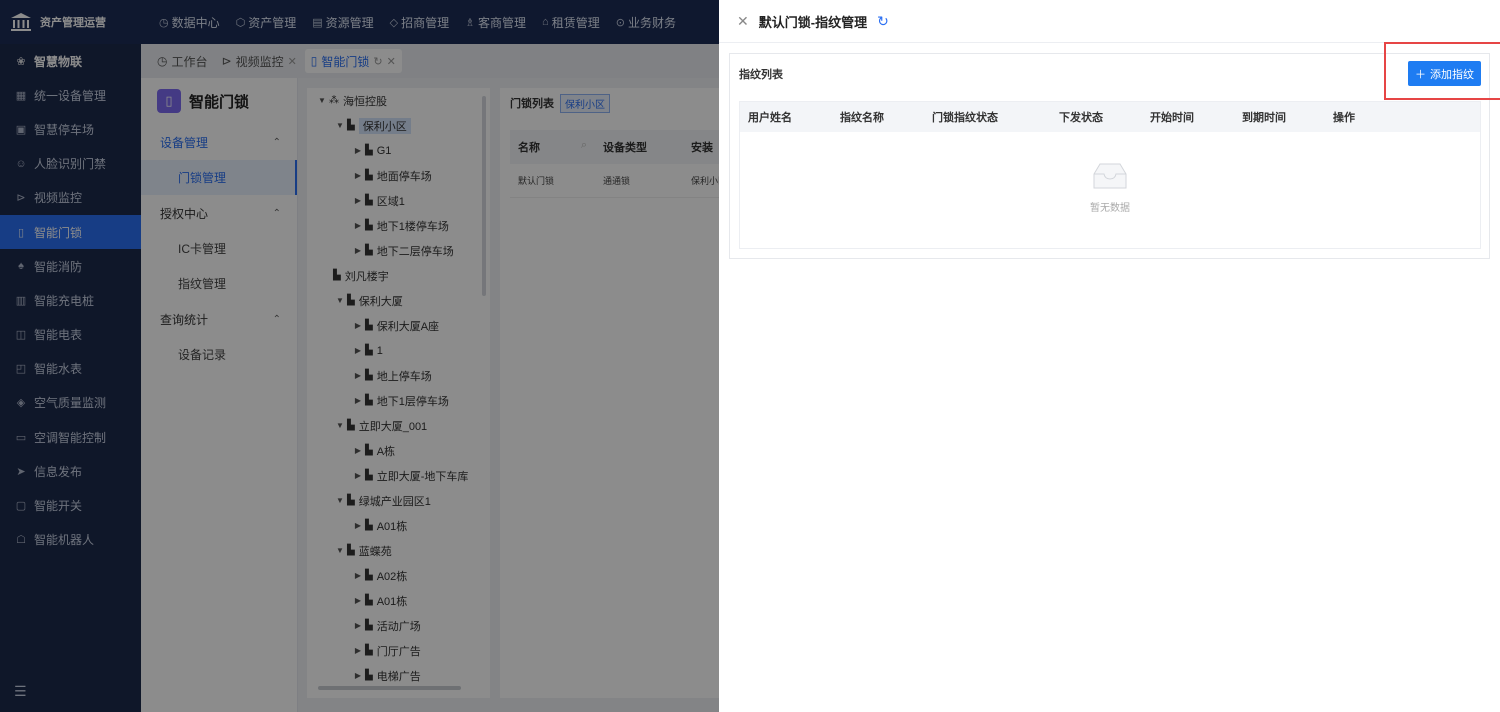 The width and height of the screenshot is (1500, 712). What do you see at coordinates (259, 61) in the screenshot?
I see `tab-video-monitor: ⊳ 视频监控 ✕` at bounding box center [259, 61].